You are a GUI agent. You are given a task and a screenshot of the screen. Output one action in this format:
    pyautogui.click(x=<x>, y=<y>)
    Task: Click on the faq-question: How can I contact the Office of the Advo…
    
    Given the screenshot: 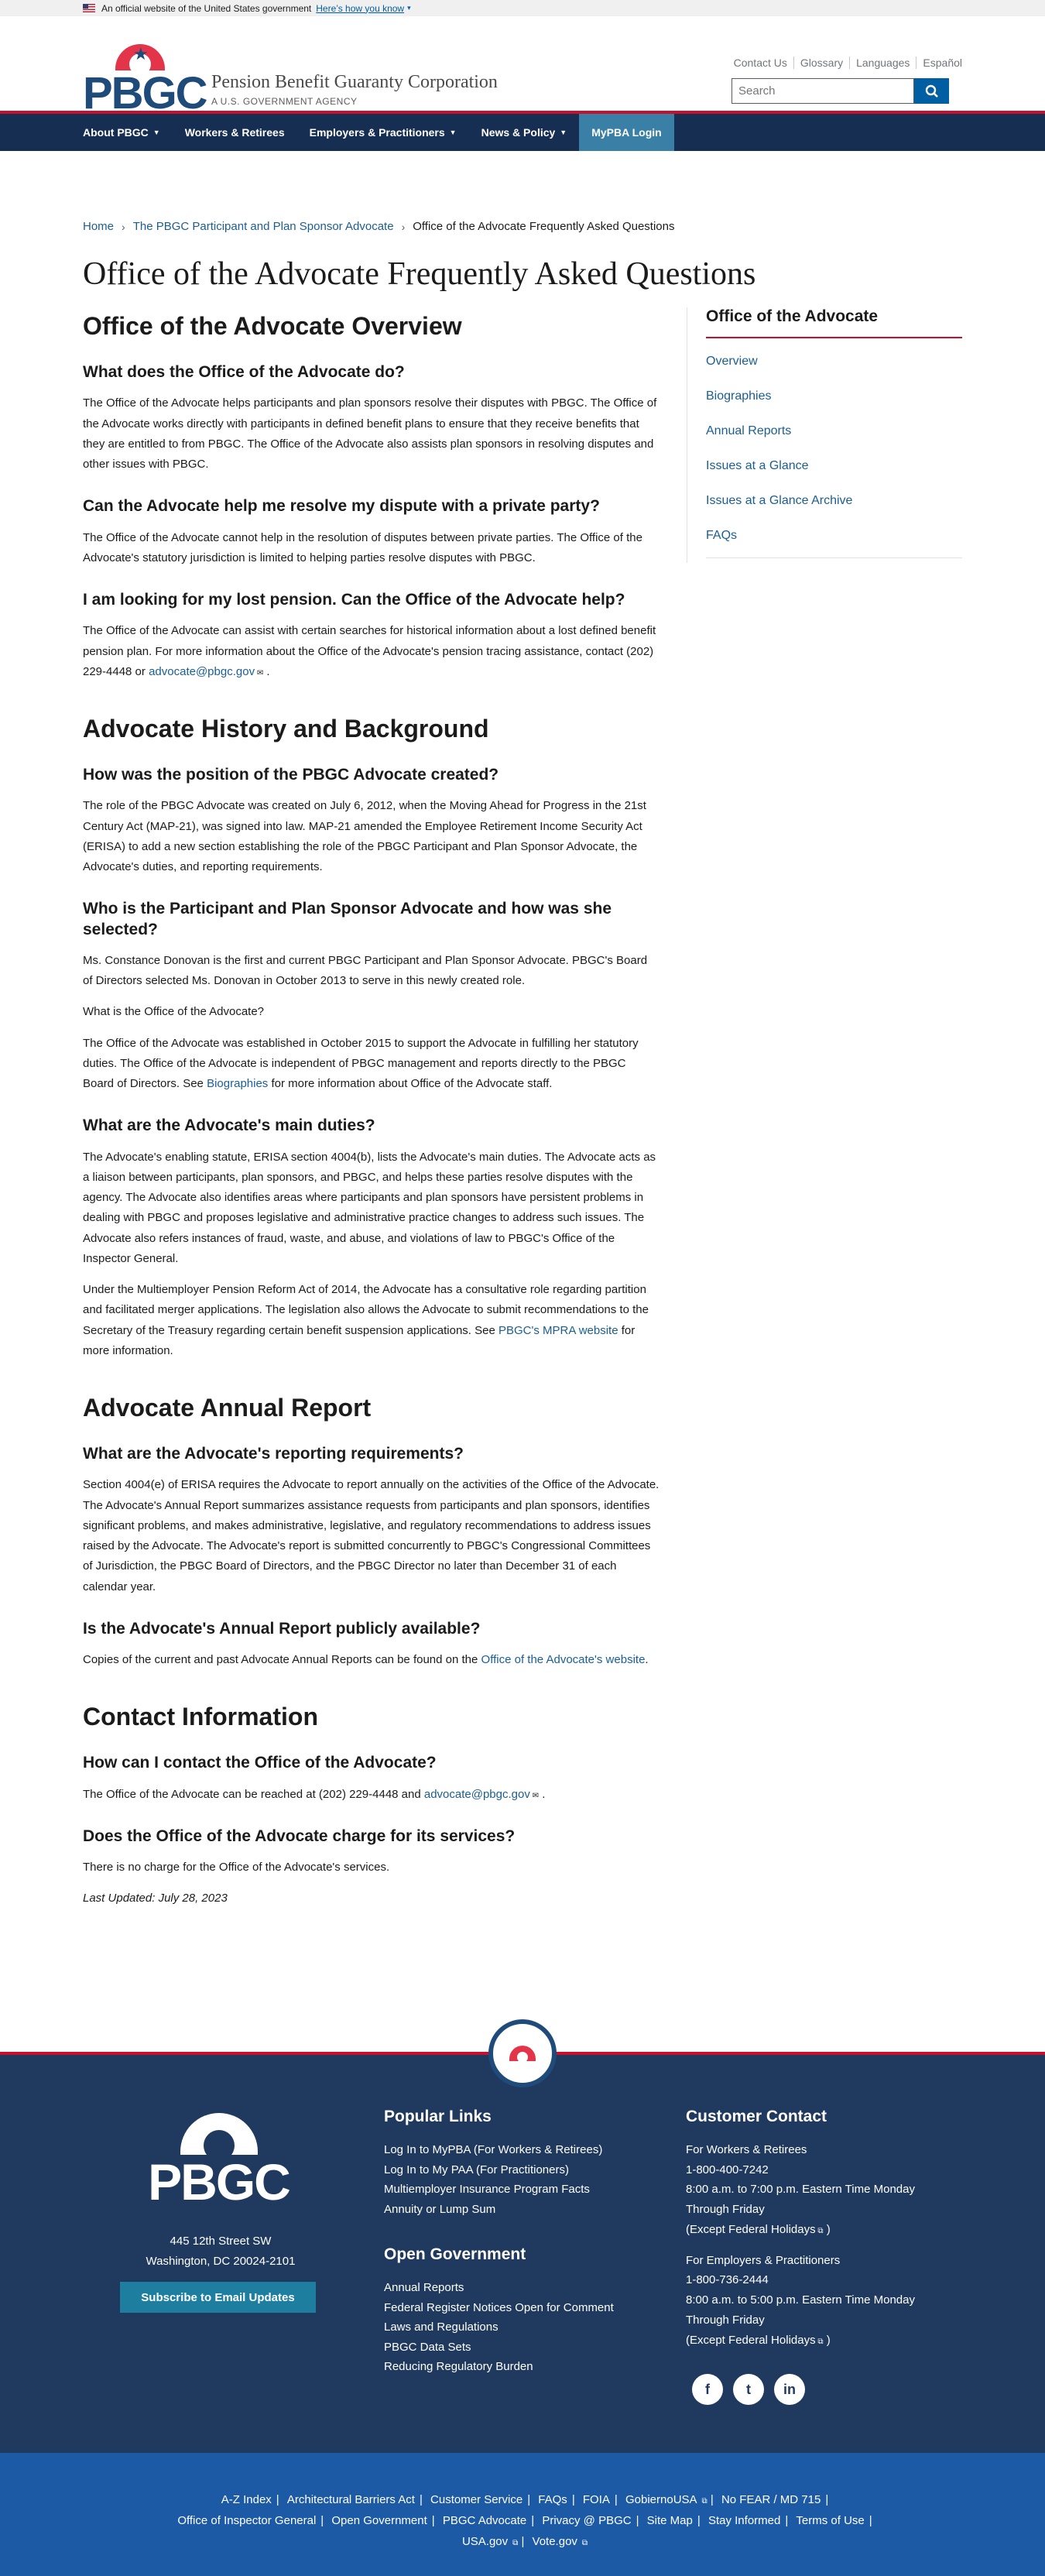 What is the action you would take?
    pyautogui.click(x=260, y=1763)
    